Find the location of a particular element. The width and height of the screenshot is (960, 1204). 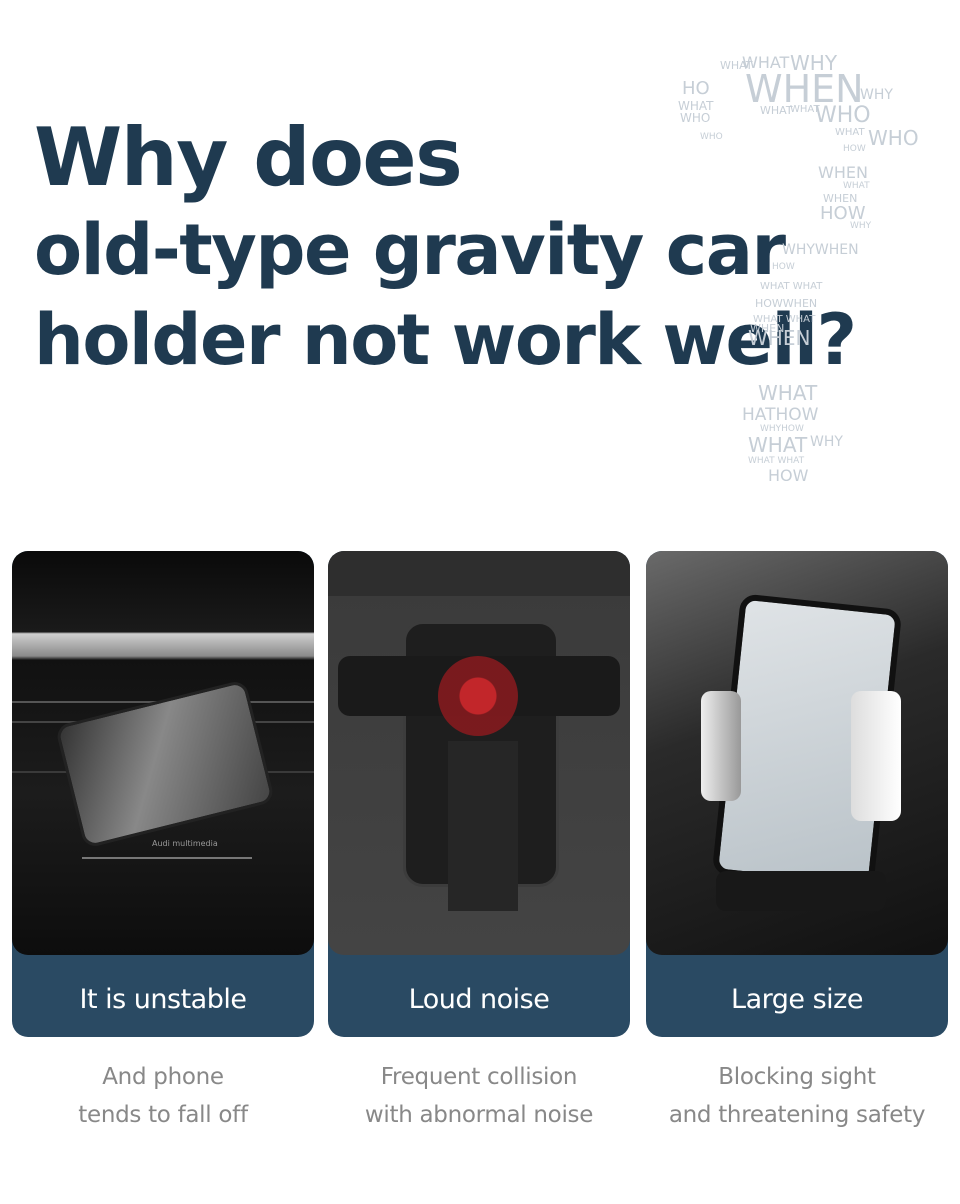

desc-line: Frequent collision is located at coordinates (479, 1077).